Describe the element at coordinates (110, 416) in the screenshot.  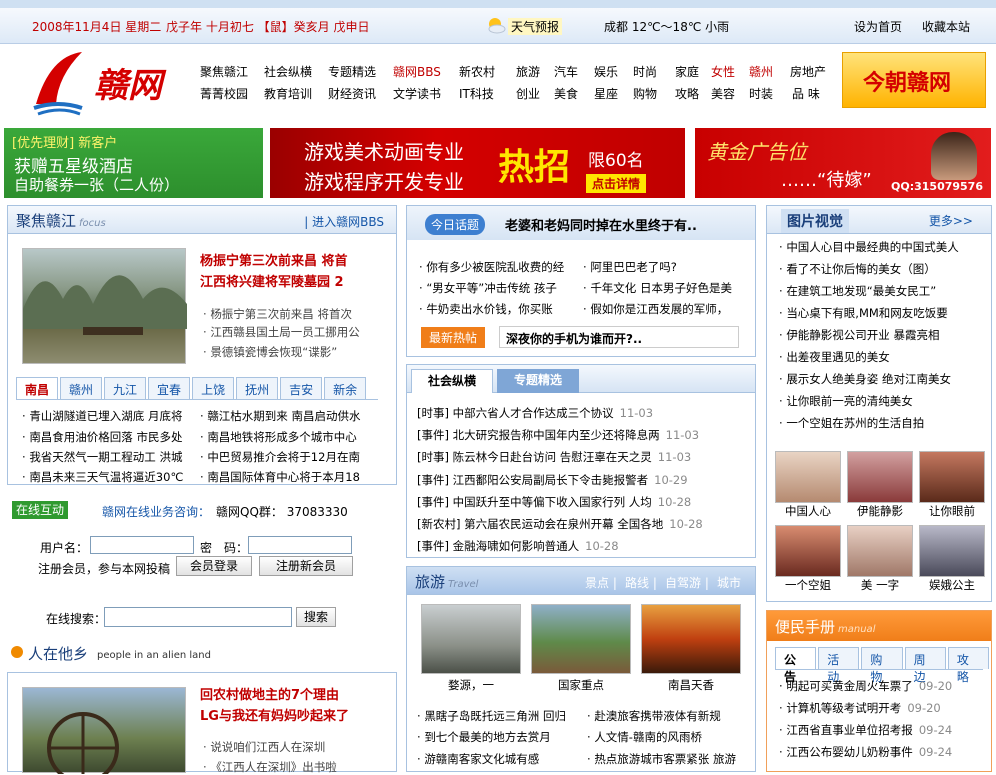
I see `city-news-item: · 青山湖隧道已埋入湖底 月底将` at that location.